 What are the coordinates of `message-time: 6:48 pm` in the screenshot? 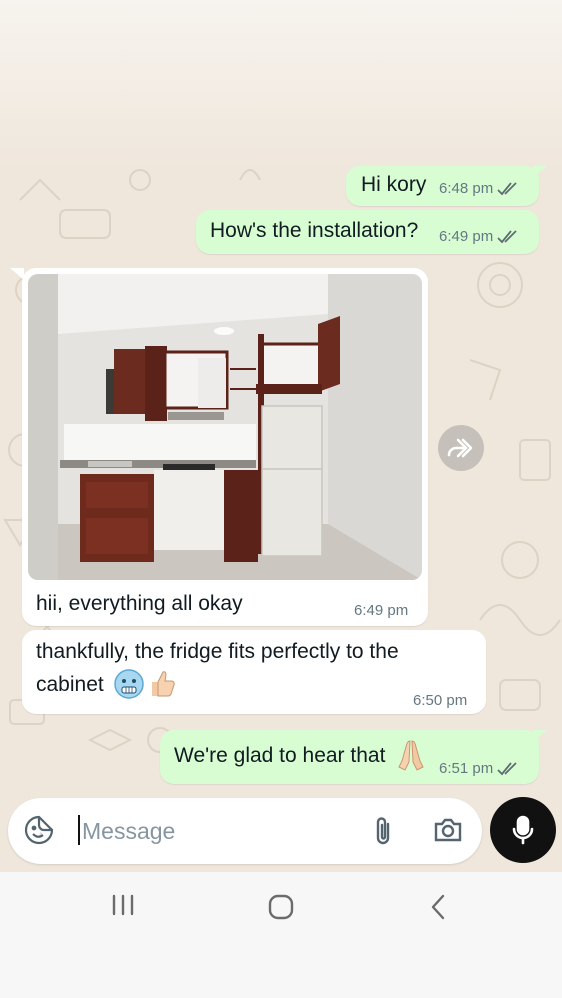 It's located at (466, 188).